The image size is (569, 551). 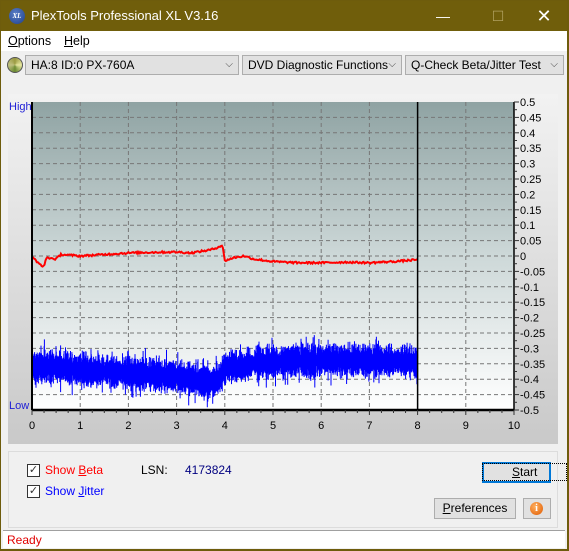 I want to click on drive-select: HA:8 ID:0 PX-760A ⌵, so click(x=132, y=65).